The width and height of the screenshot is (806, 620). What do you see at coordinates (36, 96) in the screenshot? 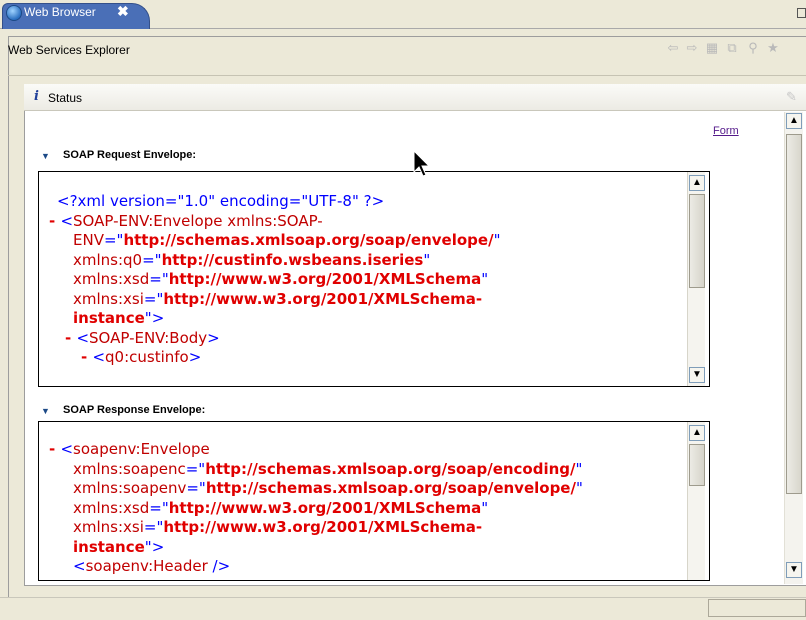
I see `info-icon: i` at bounding box center [36, 96].